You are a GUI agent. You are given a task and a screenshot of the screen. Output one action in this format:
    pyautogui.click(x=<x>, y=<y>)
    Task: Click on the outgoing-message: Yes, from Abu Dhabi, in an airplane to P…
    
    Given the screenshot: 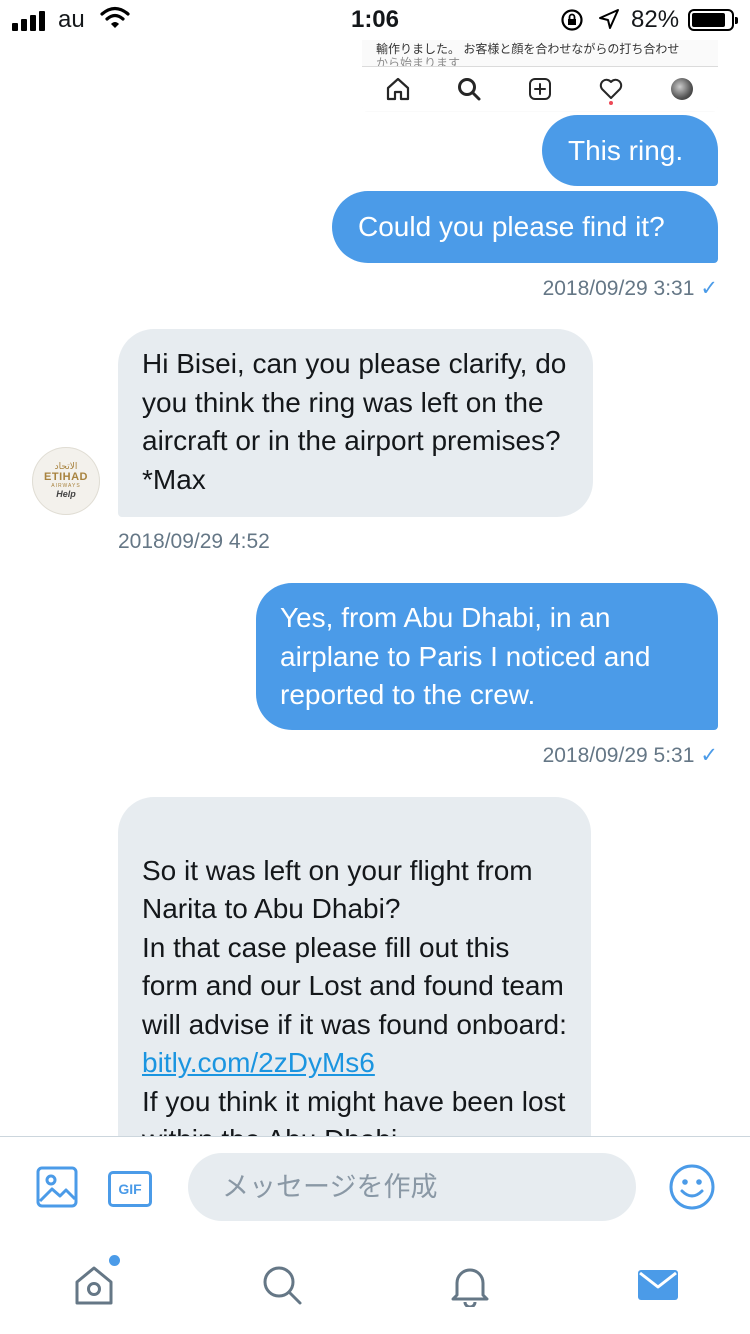 What is the action you would take?
    pyautogui.click(x=487, y=656)
    